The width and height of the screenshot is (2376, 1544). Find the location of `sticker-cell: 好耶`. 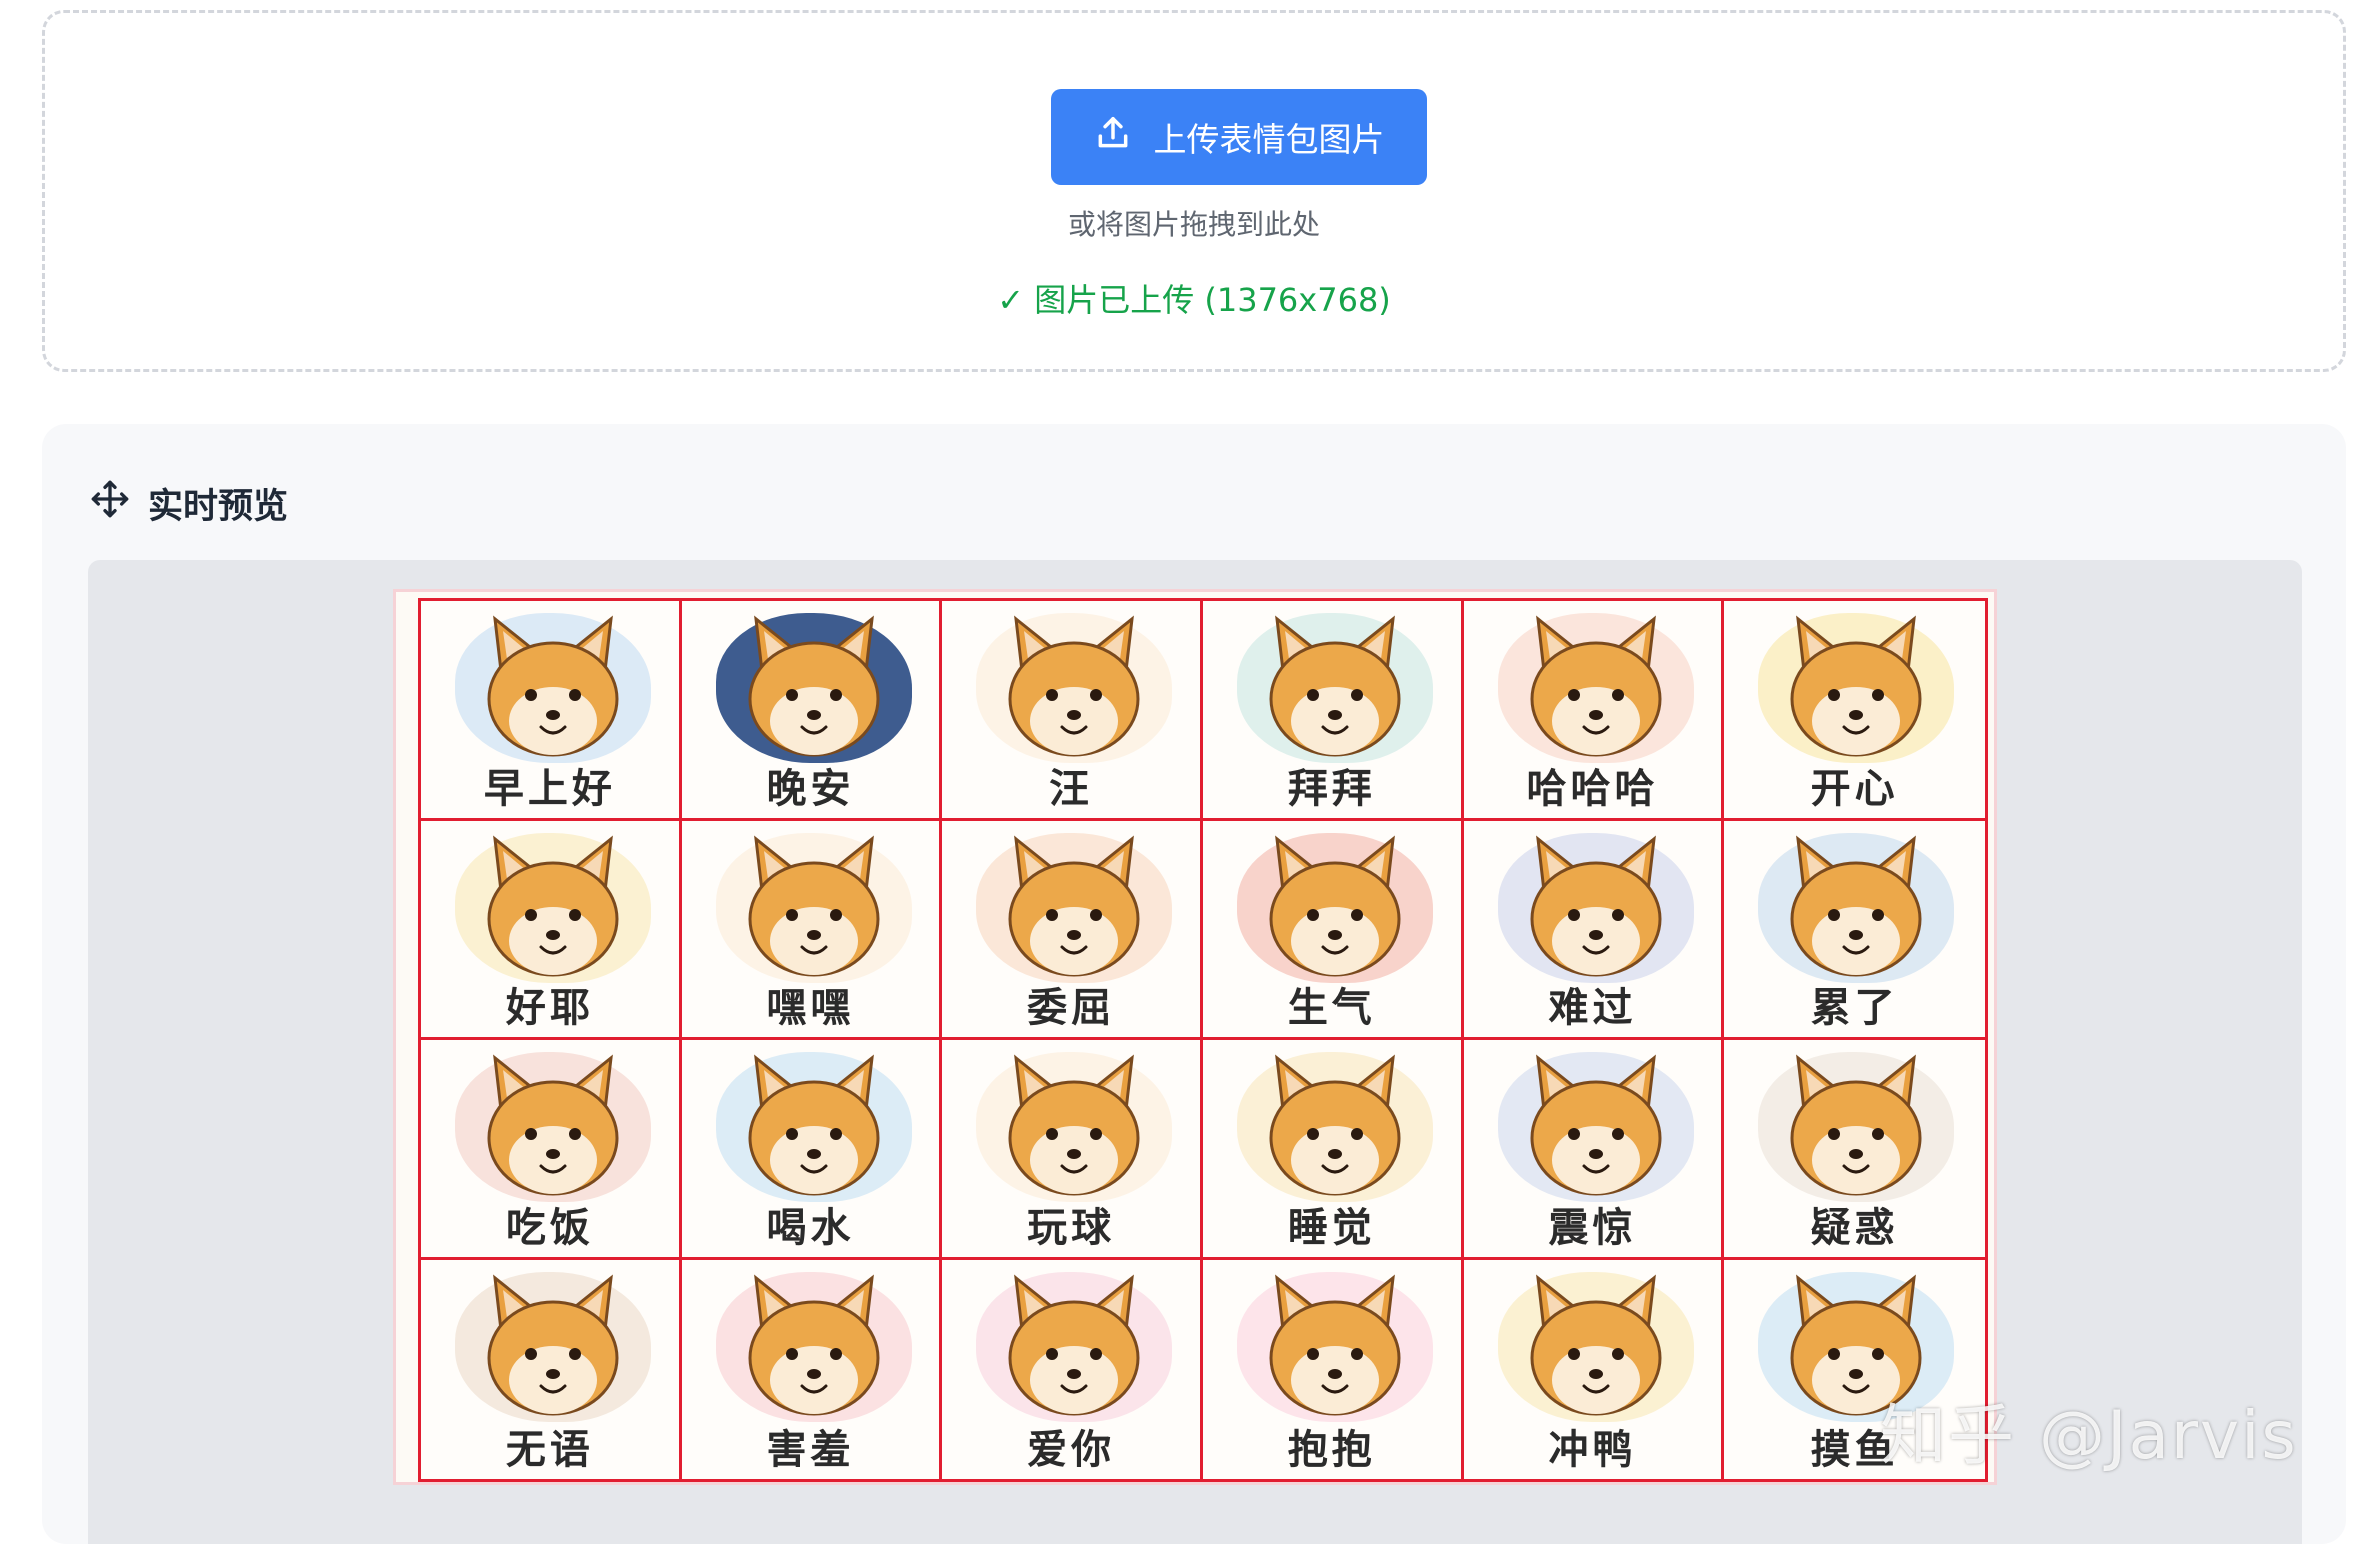

sticker-cell: 好耶 is located at coordinates (551, 930).